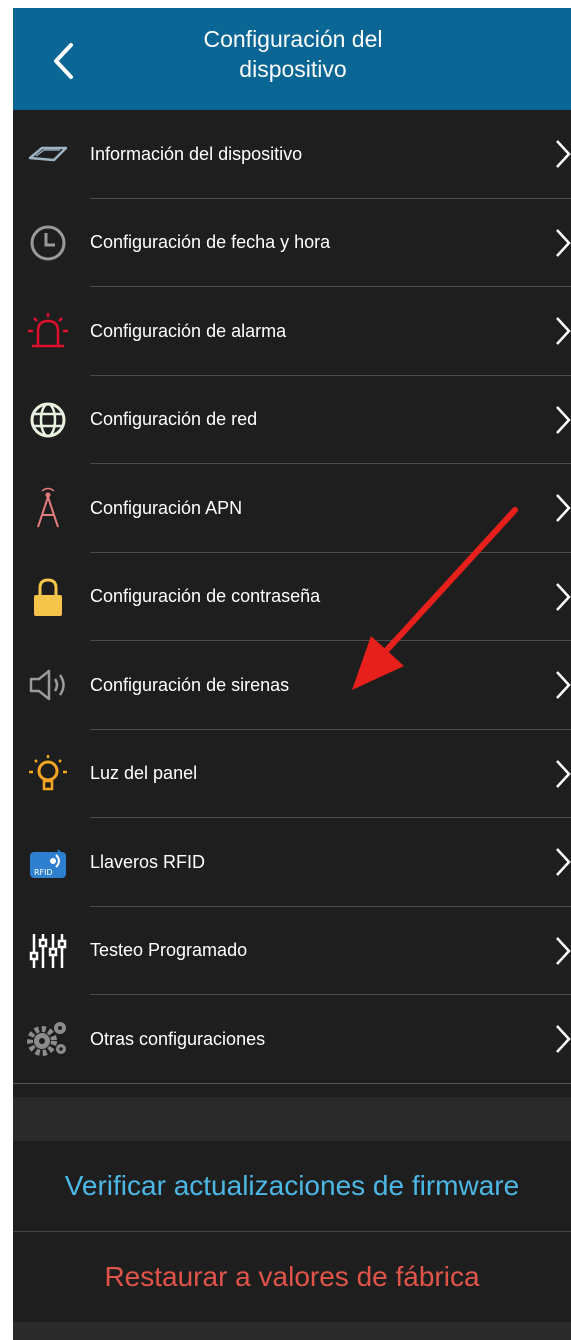 The width and height of the screenshot is (571, 1340). I want to click on menu-item-label: Configuración APN, so click(166, 507).